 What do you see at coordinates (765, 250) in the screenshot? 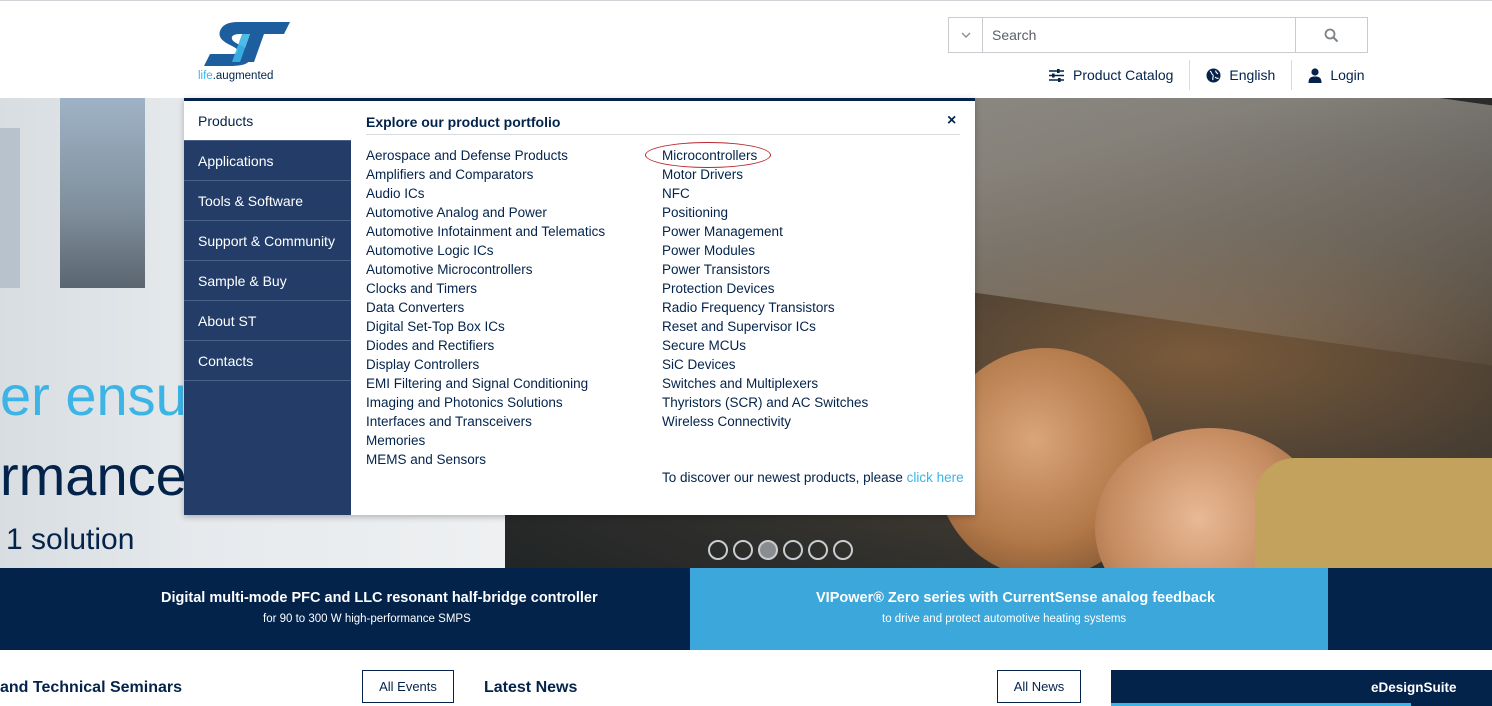
I see `product-category-link: Power Modules` at bounding box center [765, 250].